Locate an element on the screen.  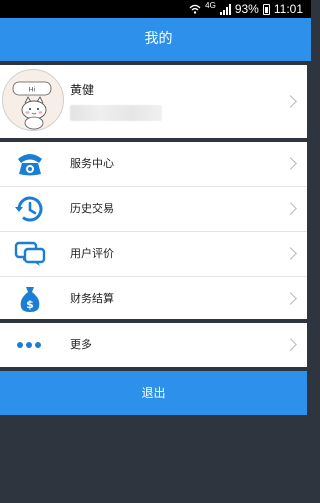
profile-card: Hi 黄健 is located at coordinates (153, 101).